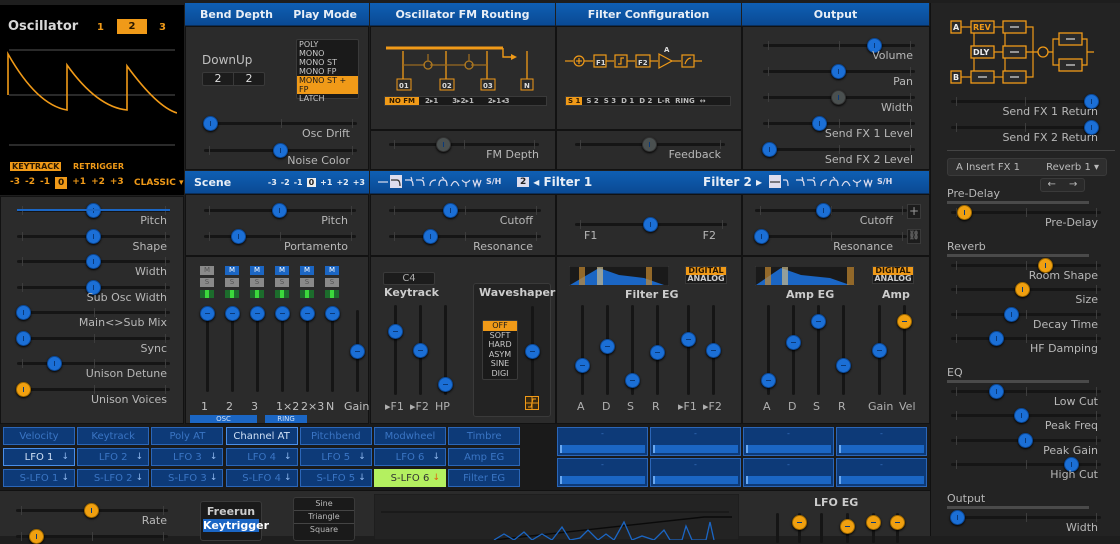 The height and width of the screenshot is (544, 1120). I want to click on lfo-trigger-freerun: Freerun, so click(231, 511).